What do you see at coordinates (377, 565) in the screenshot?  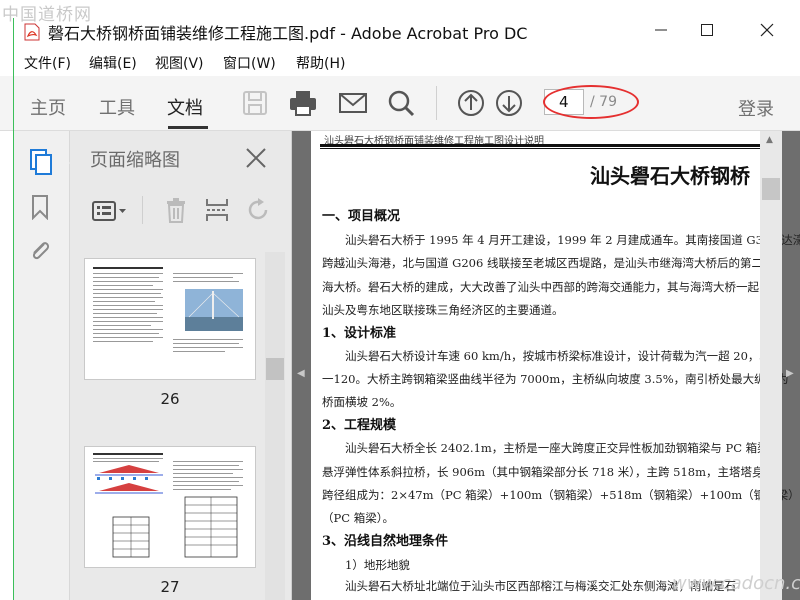 I see `paragraph-line: 1）地形地貌` at bounding box center [377, 565].